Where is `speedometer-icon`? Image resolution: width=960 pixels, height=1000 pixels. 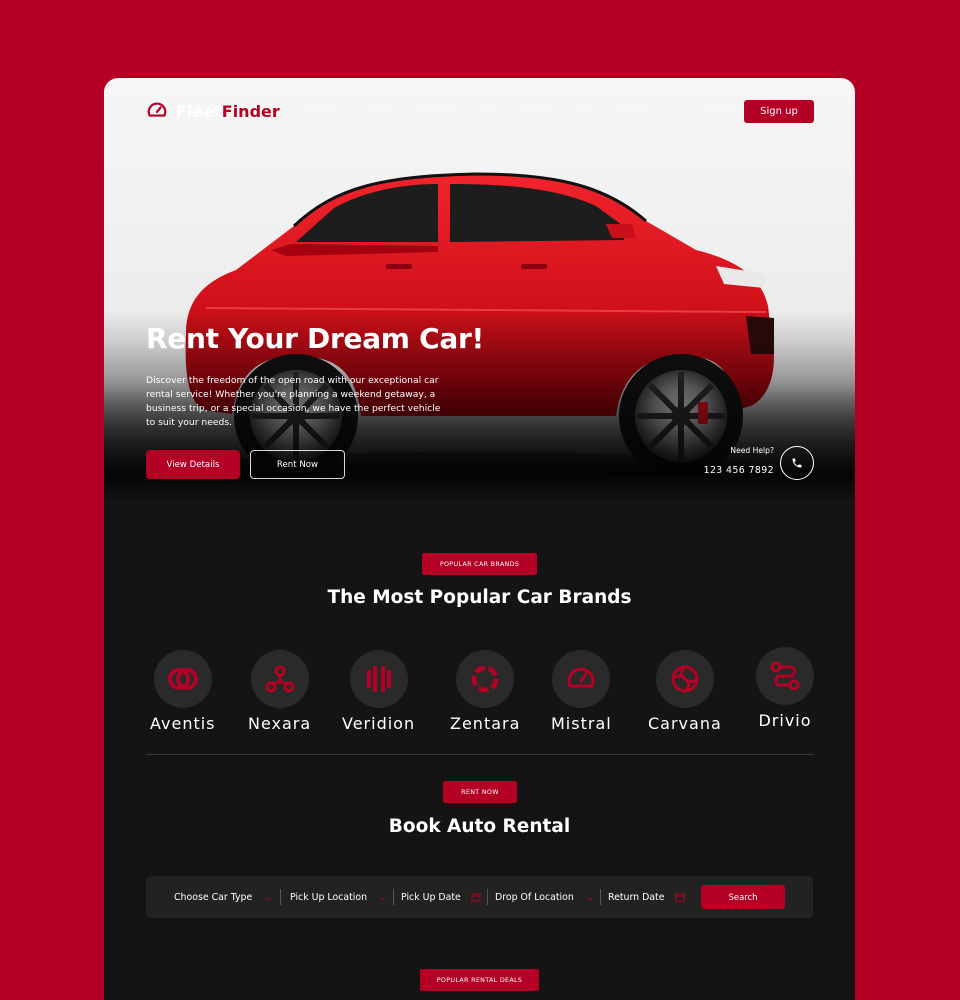
speedometer-icon is located at coordinates (581, 677).